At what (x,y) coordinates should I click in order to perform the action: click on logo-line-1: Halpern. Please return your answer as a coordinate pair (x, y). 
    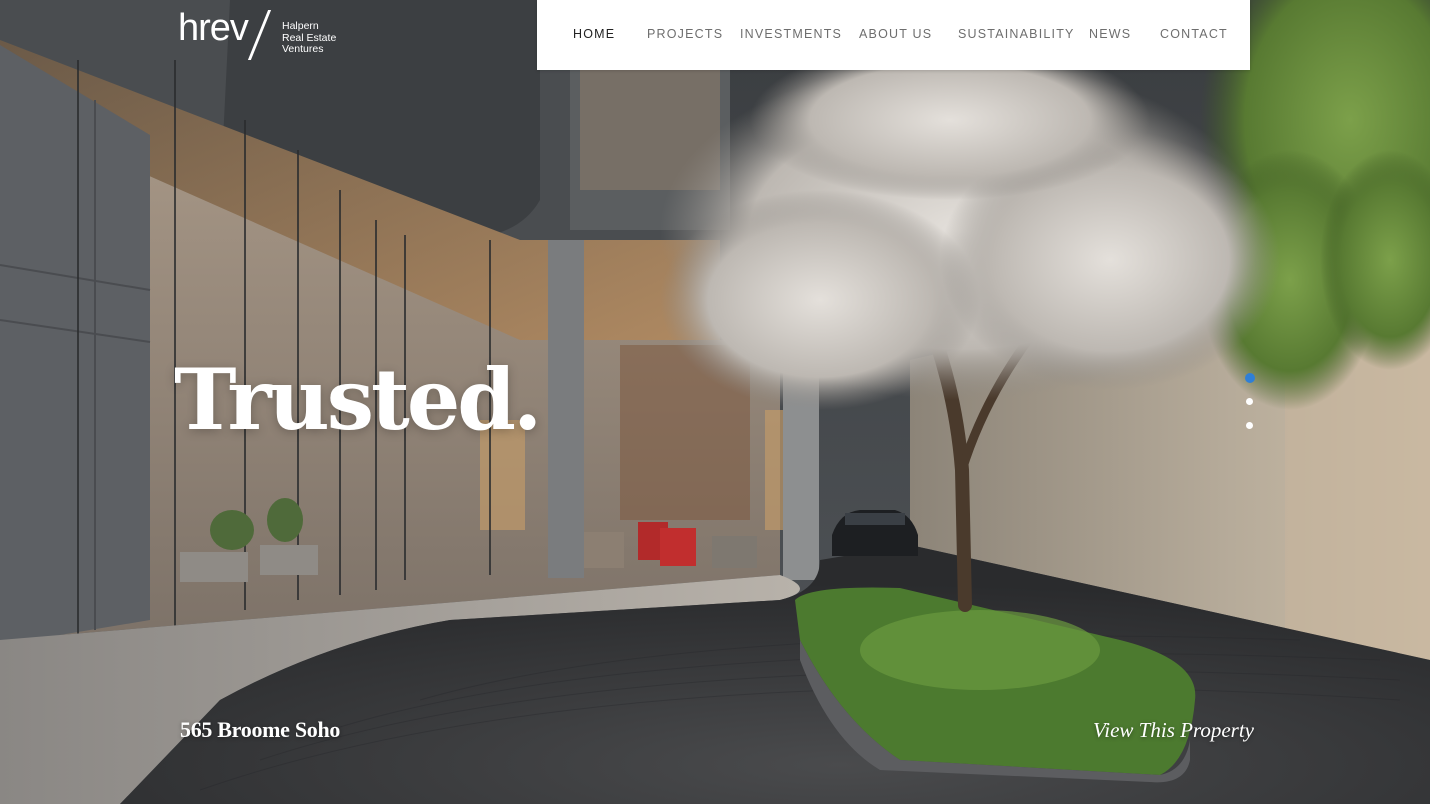
    Looking at the image, I should click on (300, 26).